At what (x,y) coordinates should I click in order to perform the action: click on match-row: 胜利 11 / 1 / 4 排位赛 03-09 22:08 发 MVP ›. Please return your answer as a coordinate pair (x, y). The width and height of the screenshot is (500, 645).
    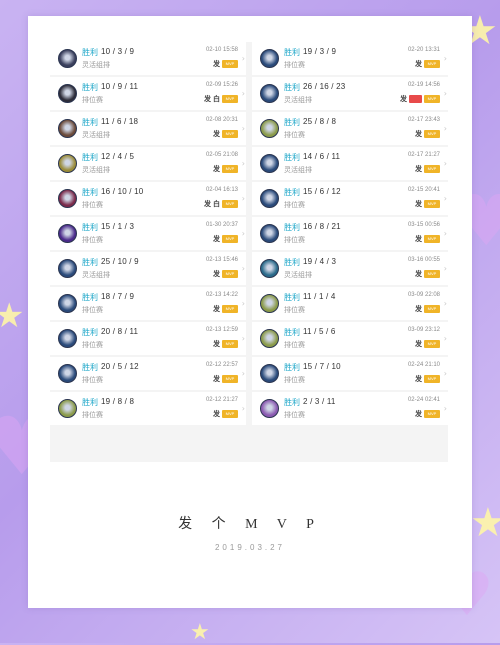
    Looking at the image, I should click on (350, 303).